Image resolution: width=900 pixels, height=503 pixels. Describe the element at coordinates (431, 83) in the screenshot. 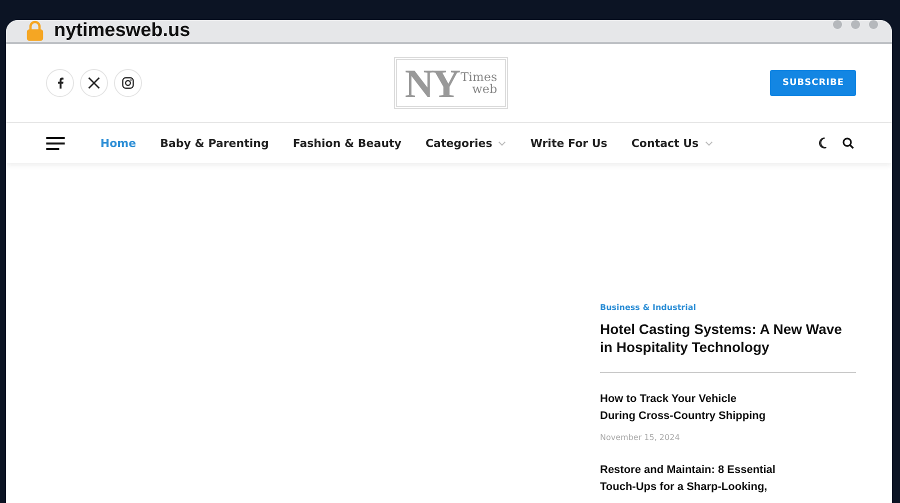

I see `logo-text: NY` at that location.